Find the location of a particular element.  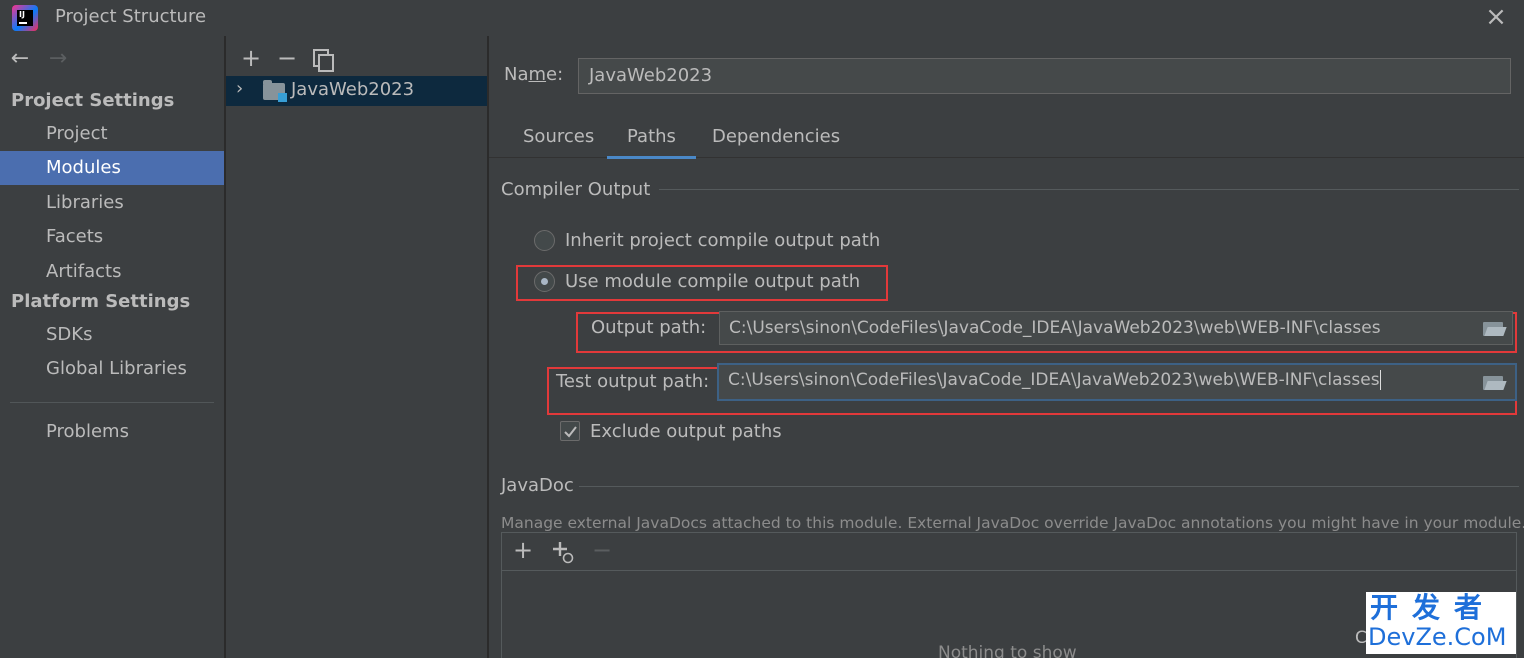

exclude-output-checkbox is located at coordinates (570, 431).